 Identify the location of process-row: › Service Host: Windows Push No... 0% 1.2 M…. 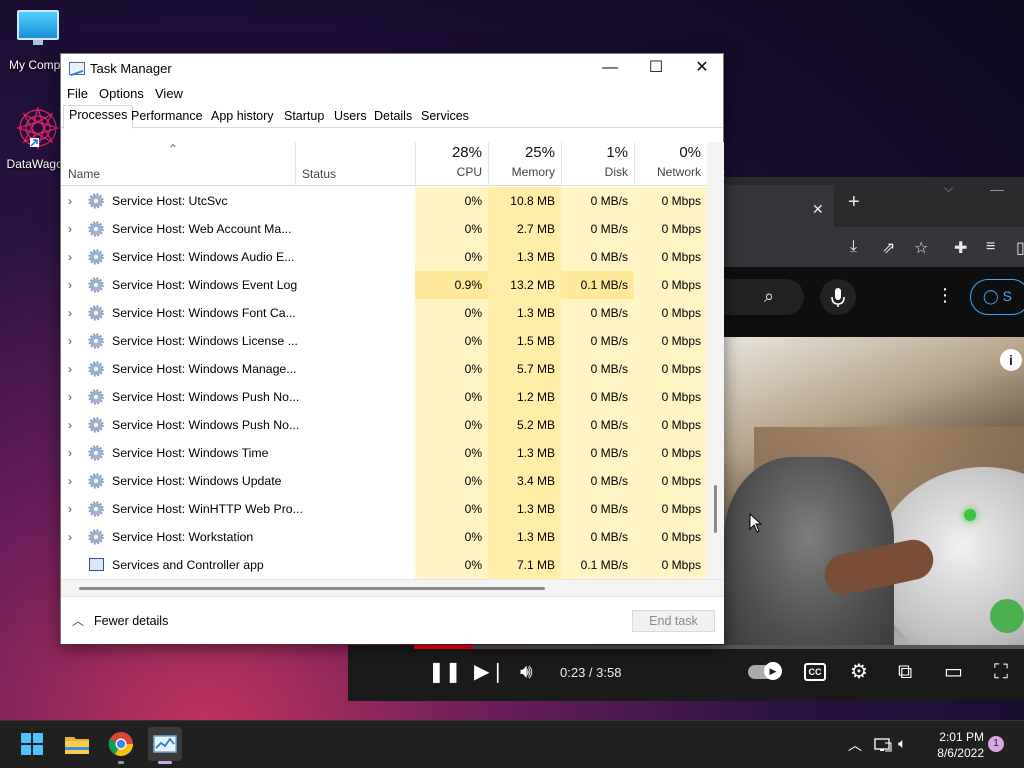
(384, 397).